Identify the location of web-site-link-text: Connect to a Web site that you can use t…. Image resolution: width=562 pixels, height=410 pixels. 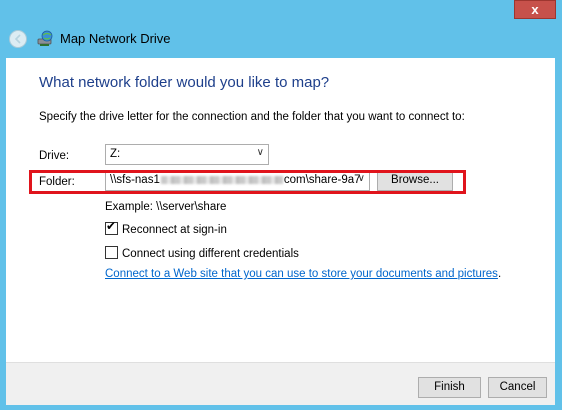
(301, 274).